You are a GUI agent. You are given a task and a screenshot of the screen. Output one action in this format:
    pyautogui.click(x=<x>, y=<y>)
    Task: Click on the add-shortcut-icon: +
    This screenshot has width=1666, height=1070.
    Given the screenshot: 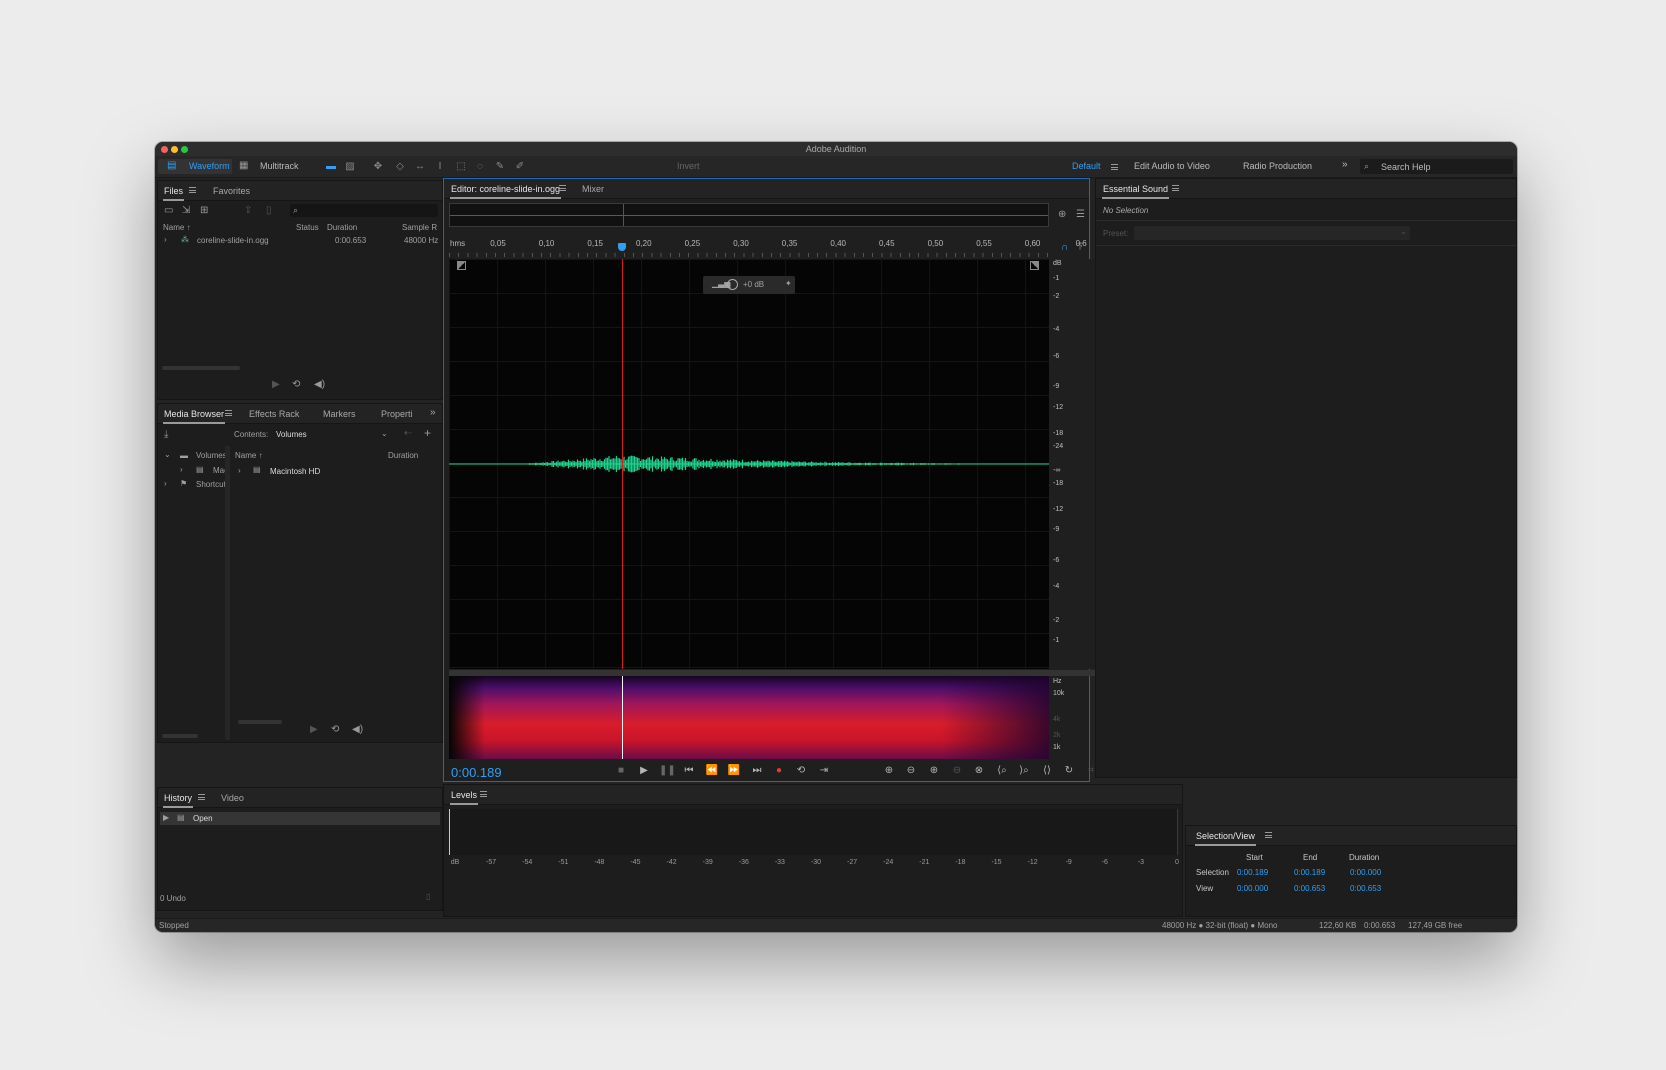 What is the action you would take?
    pyautogui.click(x=427, y=433)
    